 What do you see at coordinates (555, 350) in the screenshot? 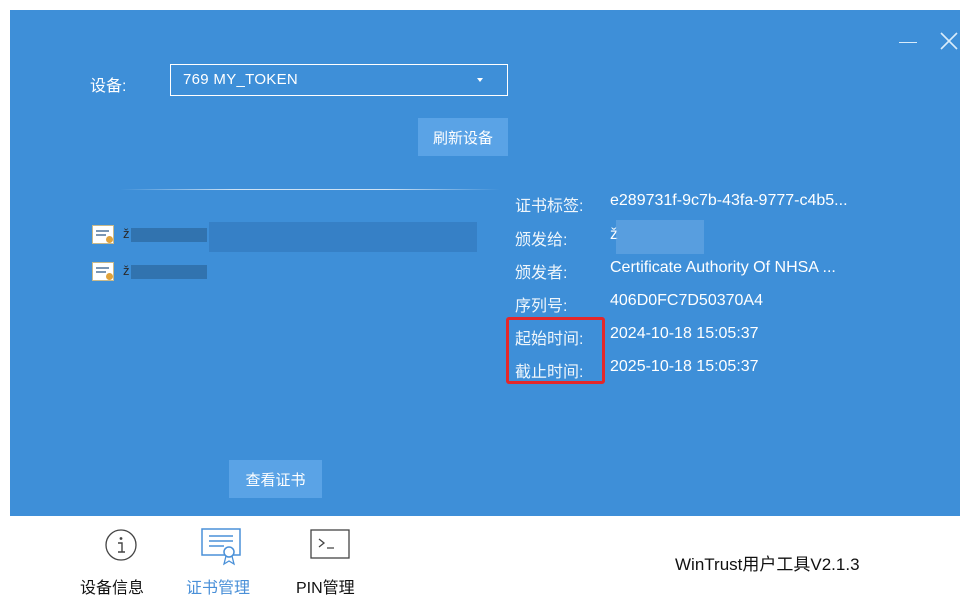
I see `highlight-annotation` at bounding box center [555, 350].